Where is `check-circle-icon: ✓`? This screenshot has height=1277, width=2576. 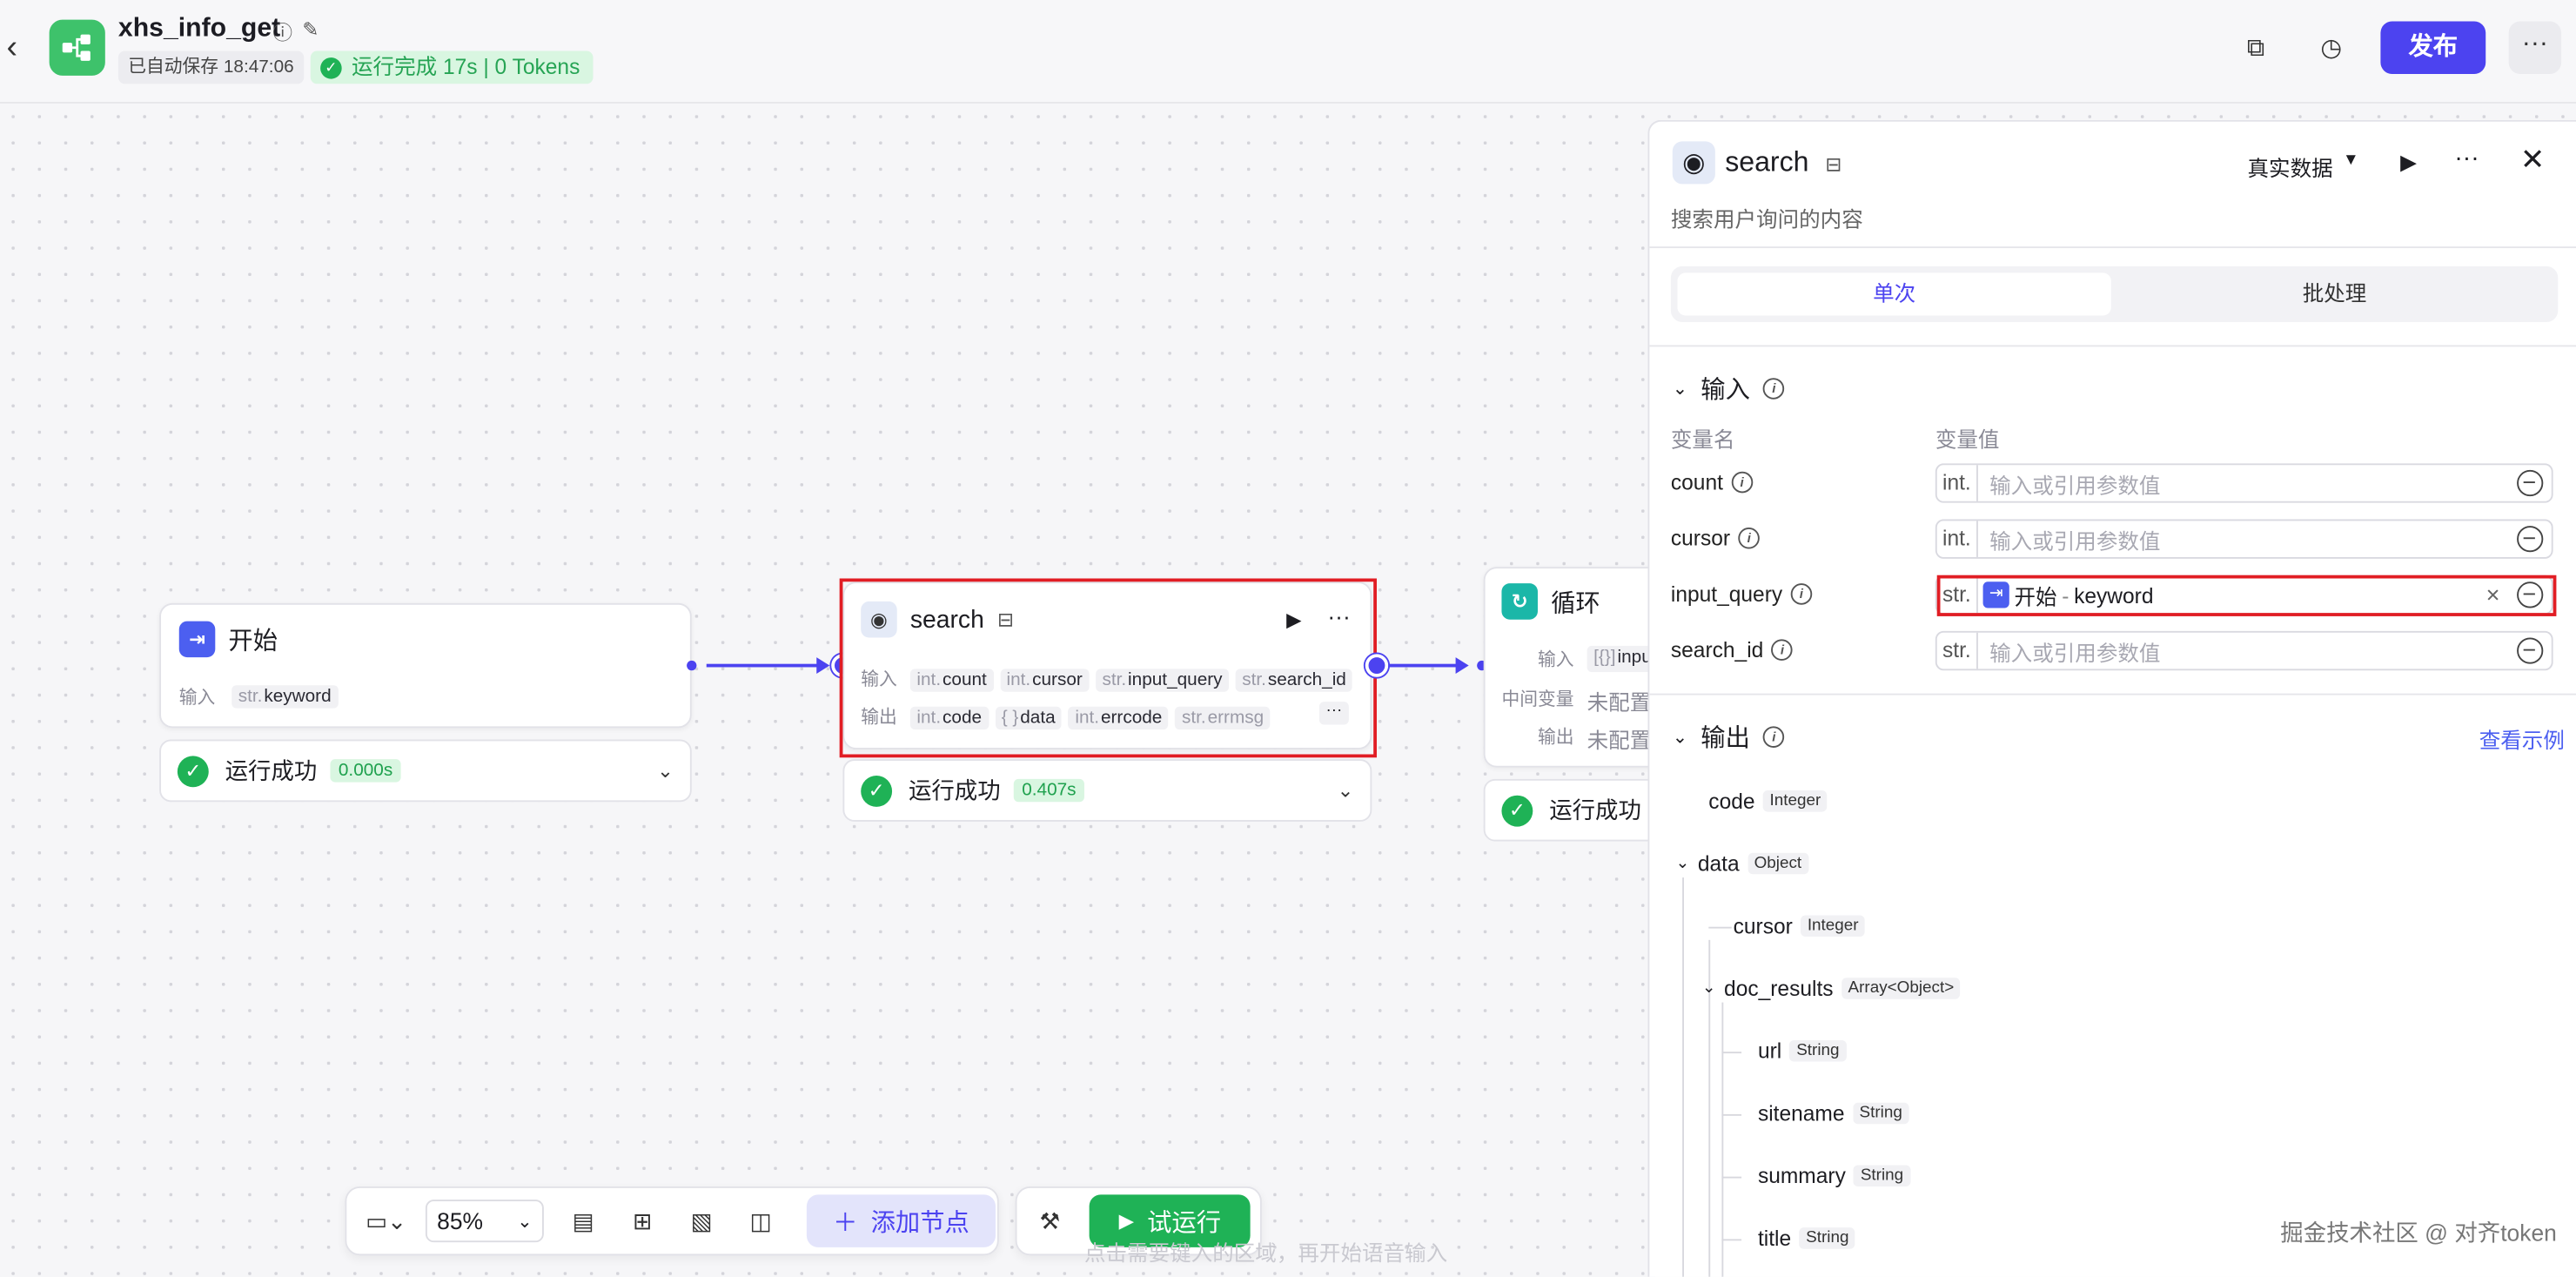 check-circle-icon: ✓ is located at coordinates (331, 67).